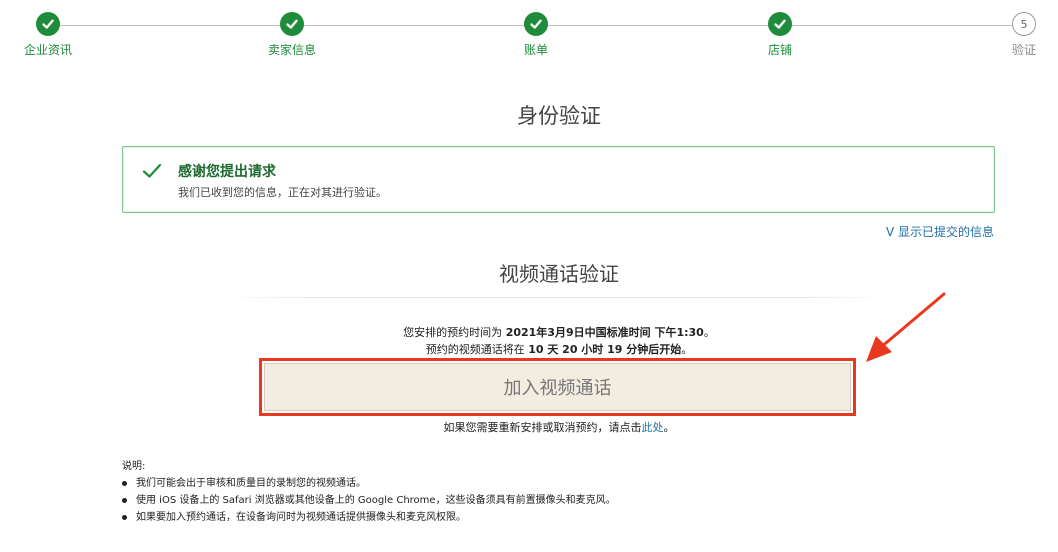 This screenshot has height=552, width=1058. I want to click on join-video-call-button: 加入视频通话, so click(557, 387).